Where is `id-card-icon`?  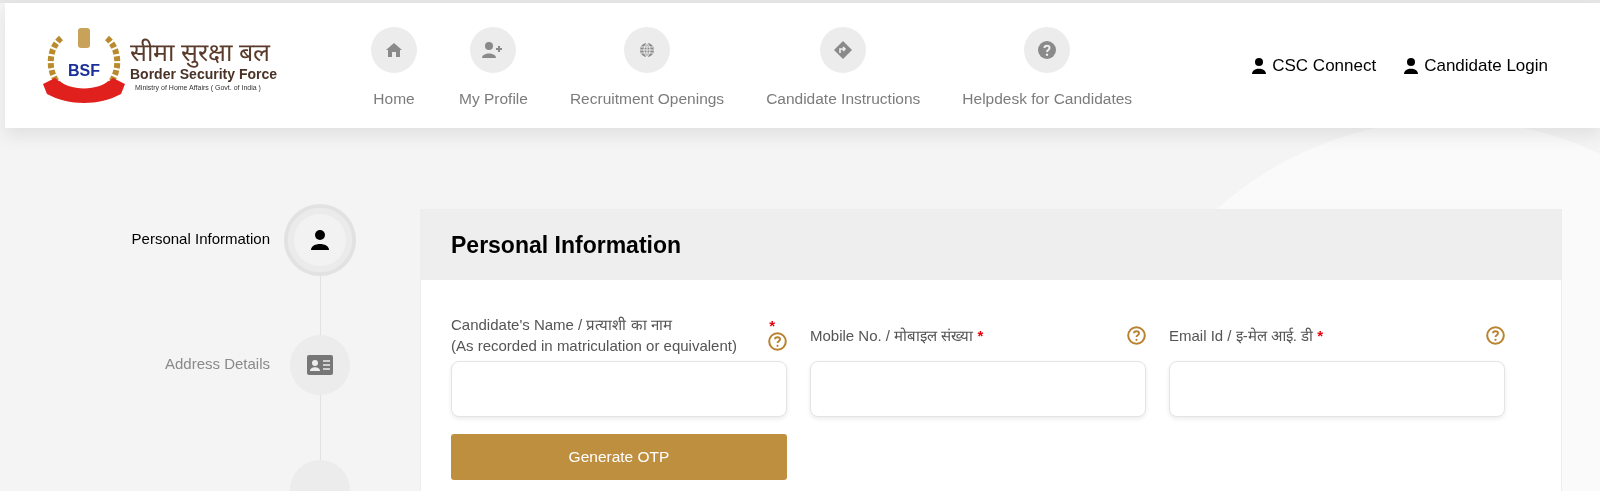 id-card-icon is located at coordinates (320, 364).